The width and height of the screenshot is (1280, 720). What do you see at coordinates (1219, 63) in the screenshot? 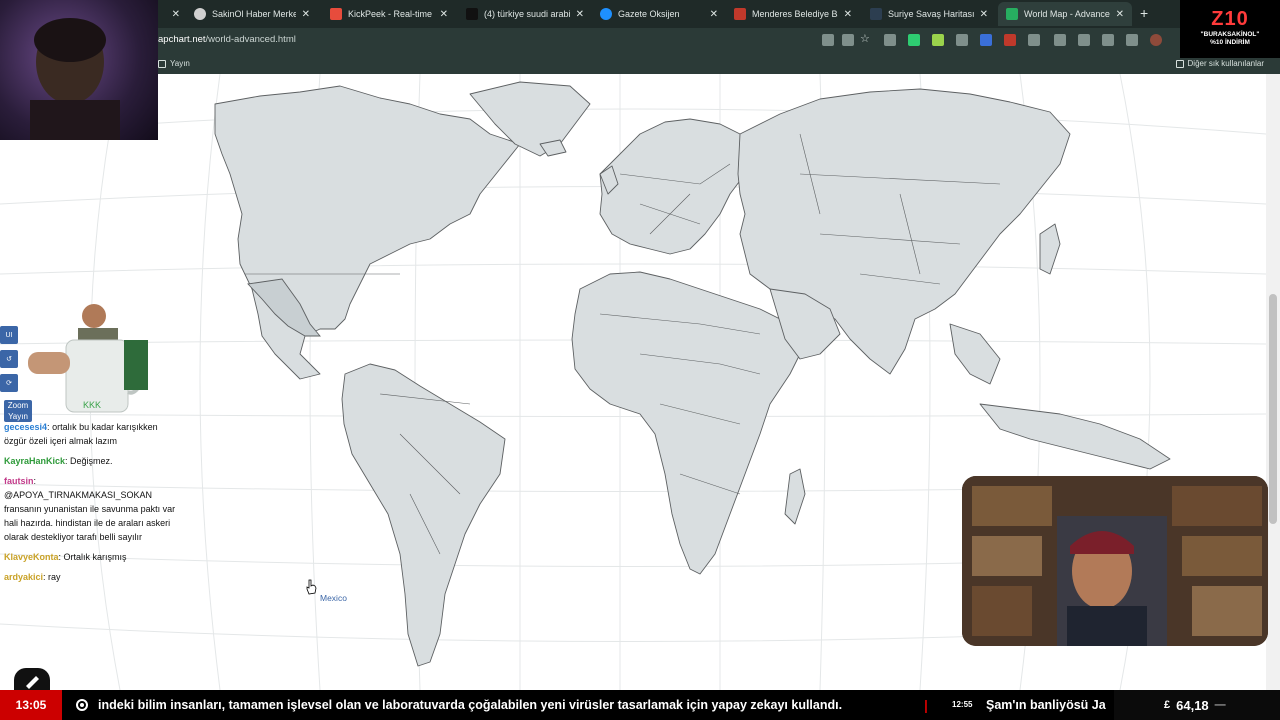
I see `other-favorites: Diğer sık kullanılanlar` at bounding box center [1219, 63].